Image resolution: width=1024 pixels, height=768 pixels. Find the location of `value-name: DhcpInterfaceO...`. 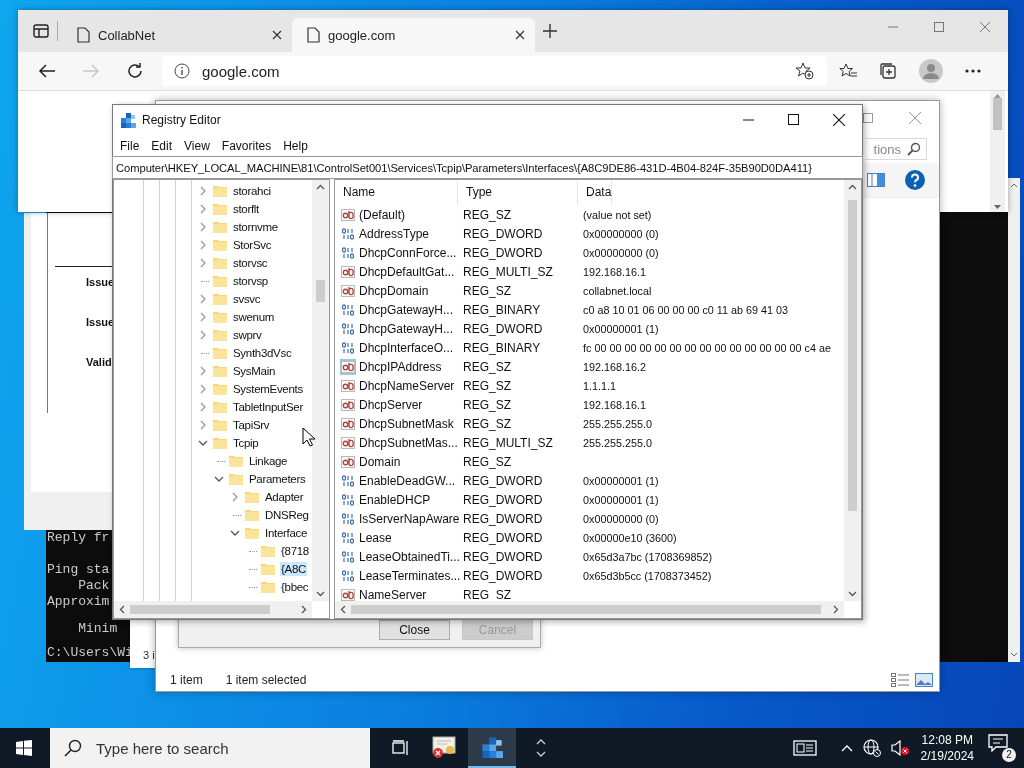

value-name: DhcpInterfaceO... is located at coordinates (406, 347).